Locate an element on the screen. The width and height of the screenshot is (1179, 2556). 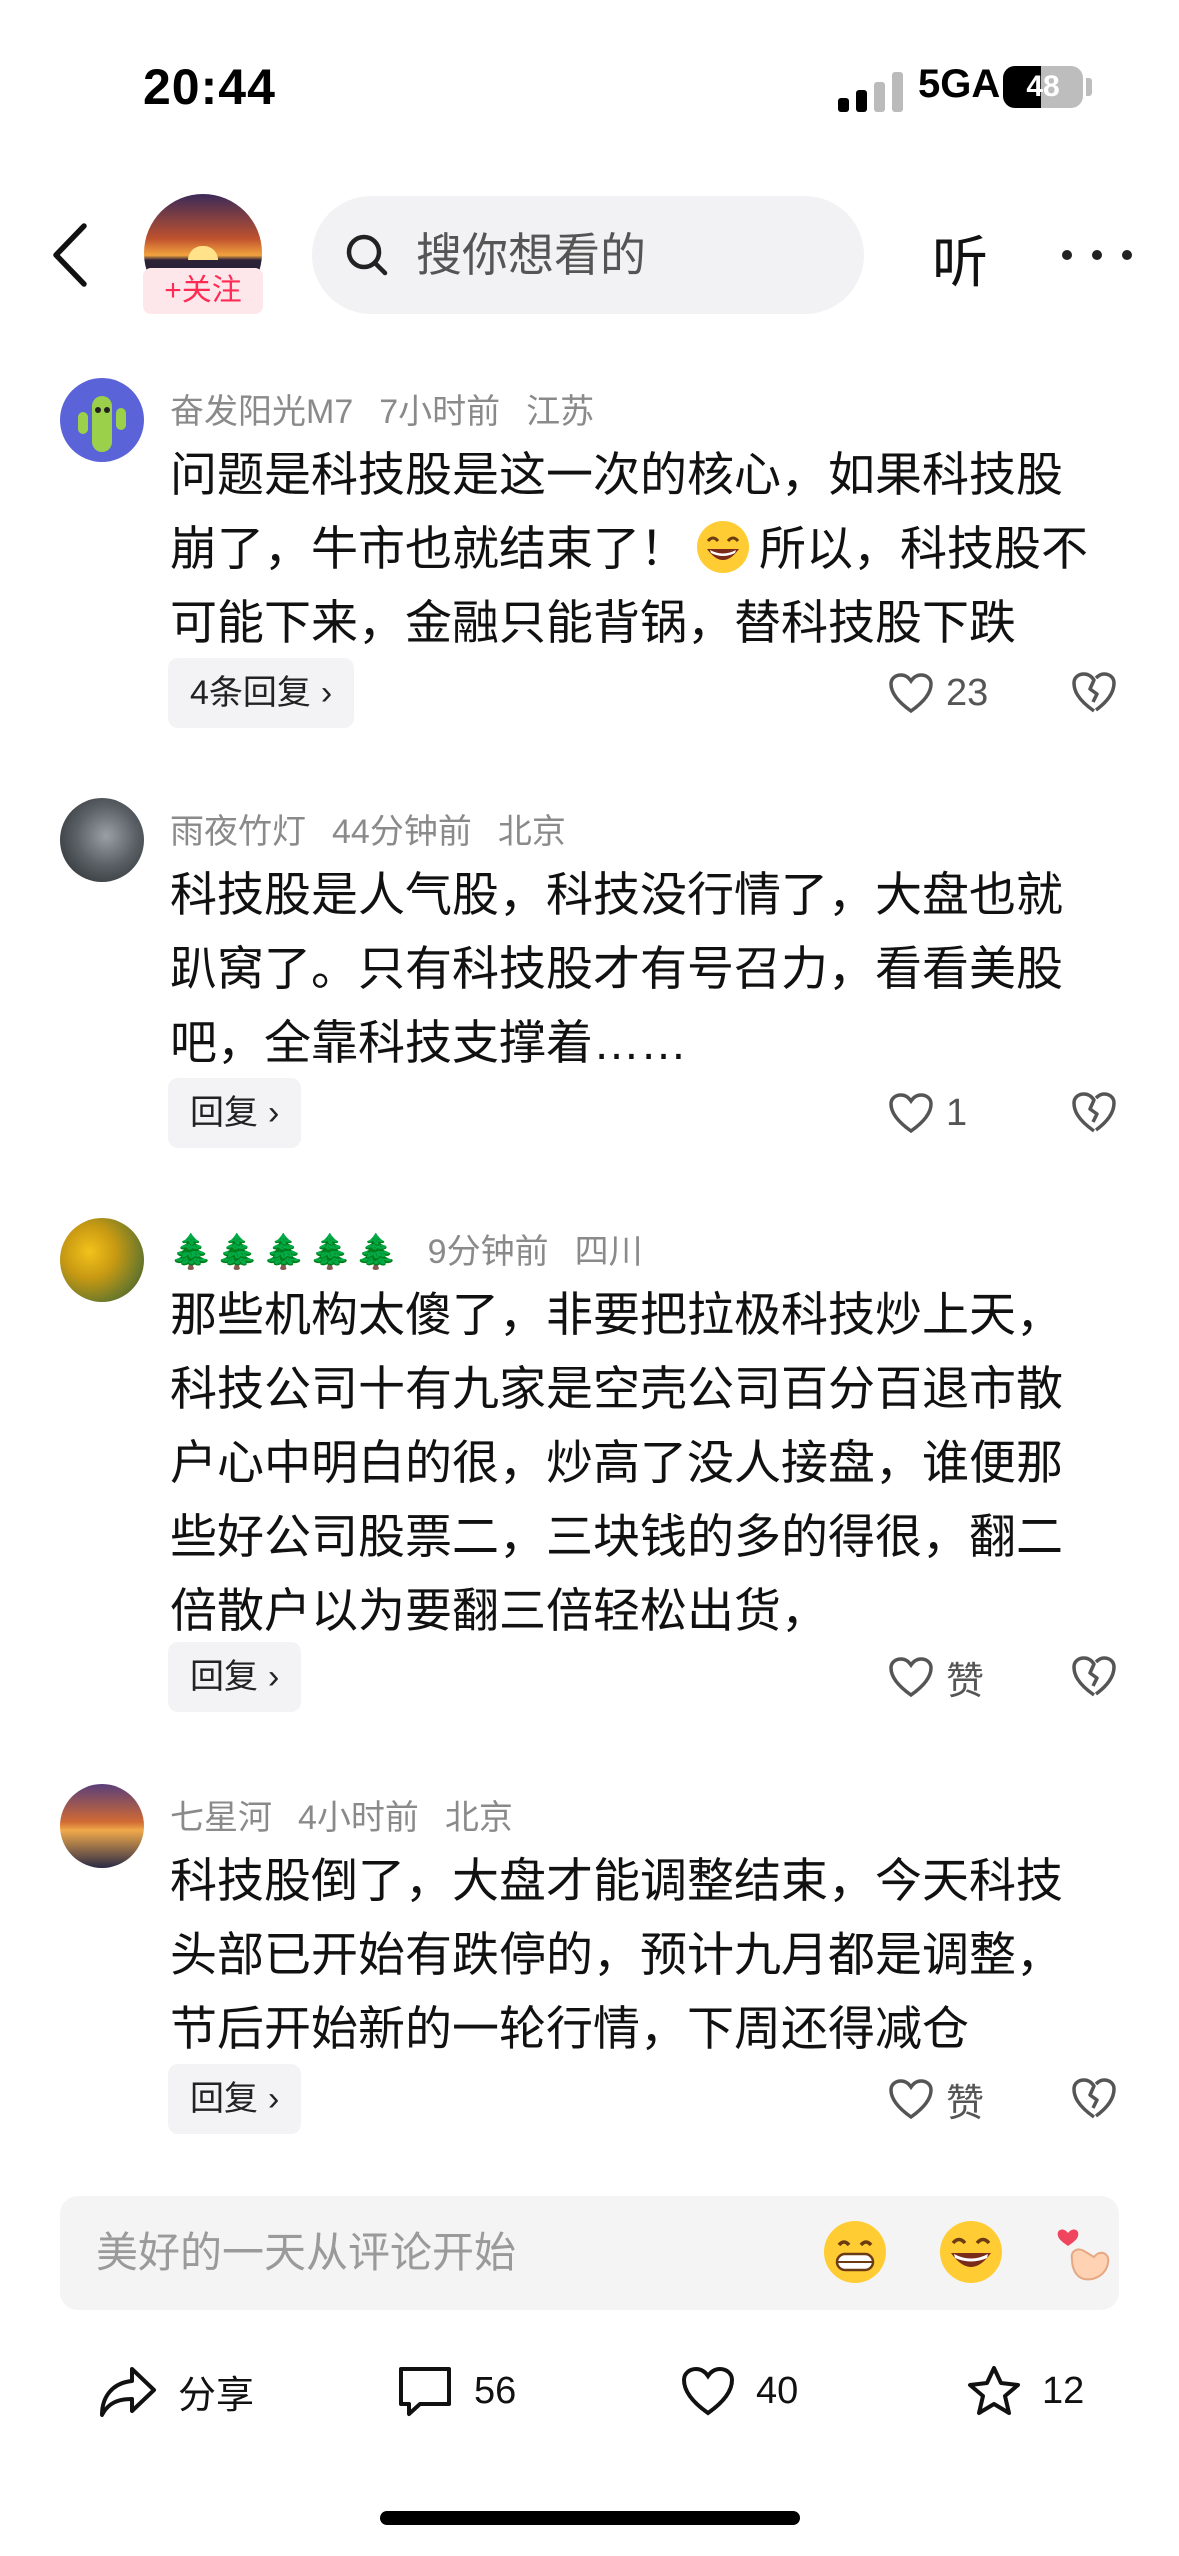
star-icon is located at coordinates (994, 2390).